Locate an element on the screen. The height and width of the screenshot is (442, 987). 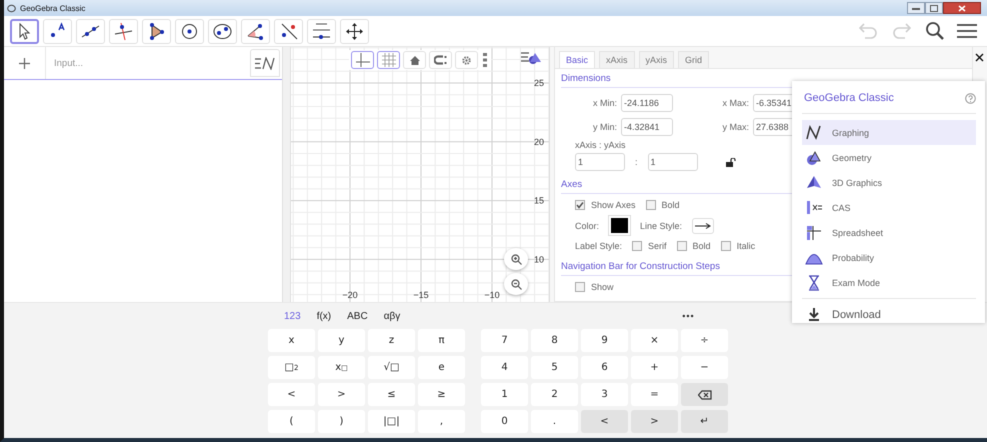
app-icon is located at coordinates (11, 8).